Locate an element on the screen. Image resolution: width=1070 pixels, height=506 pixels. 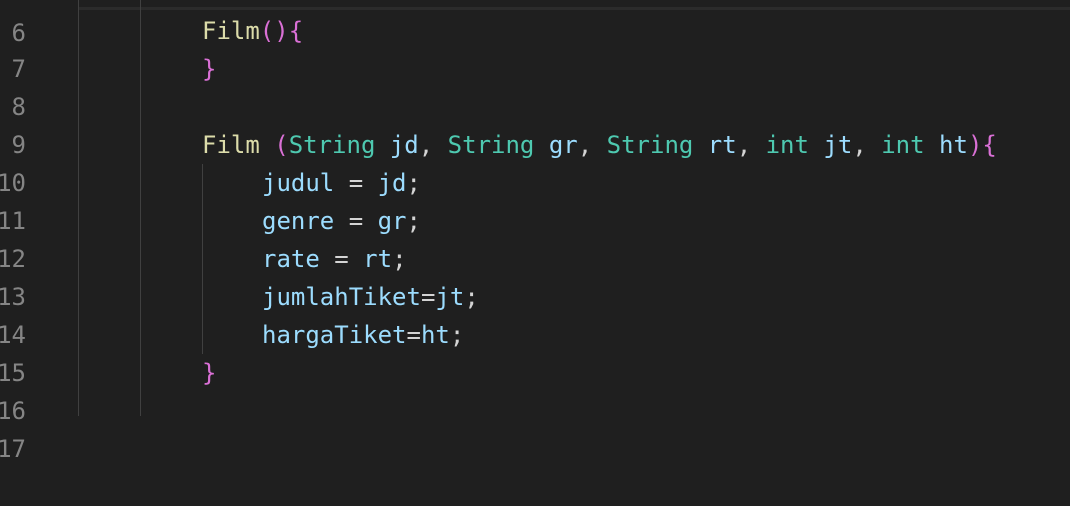
field-name: jumlahTiket is located at coordinates (341, 297).